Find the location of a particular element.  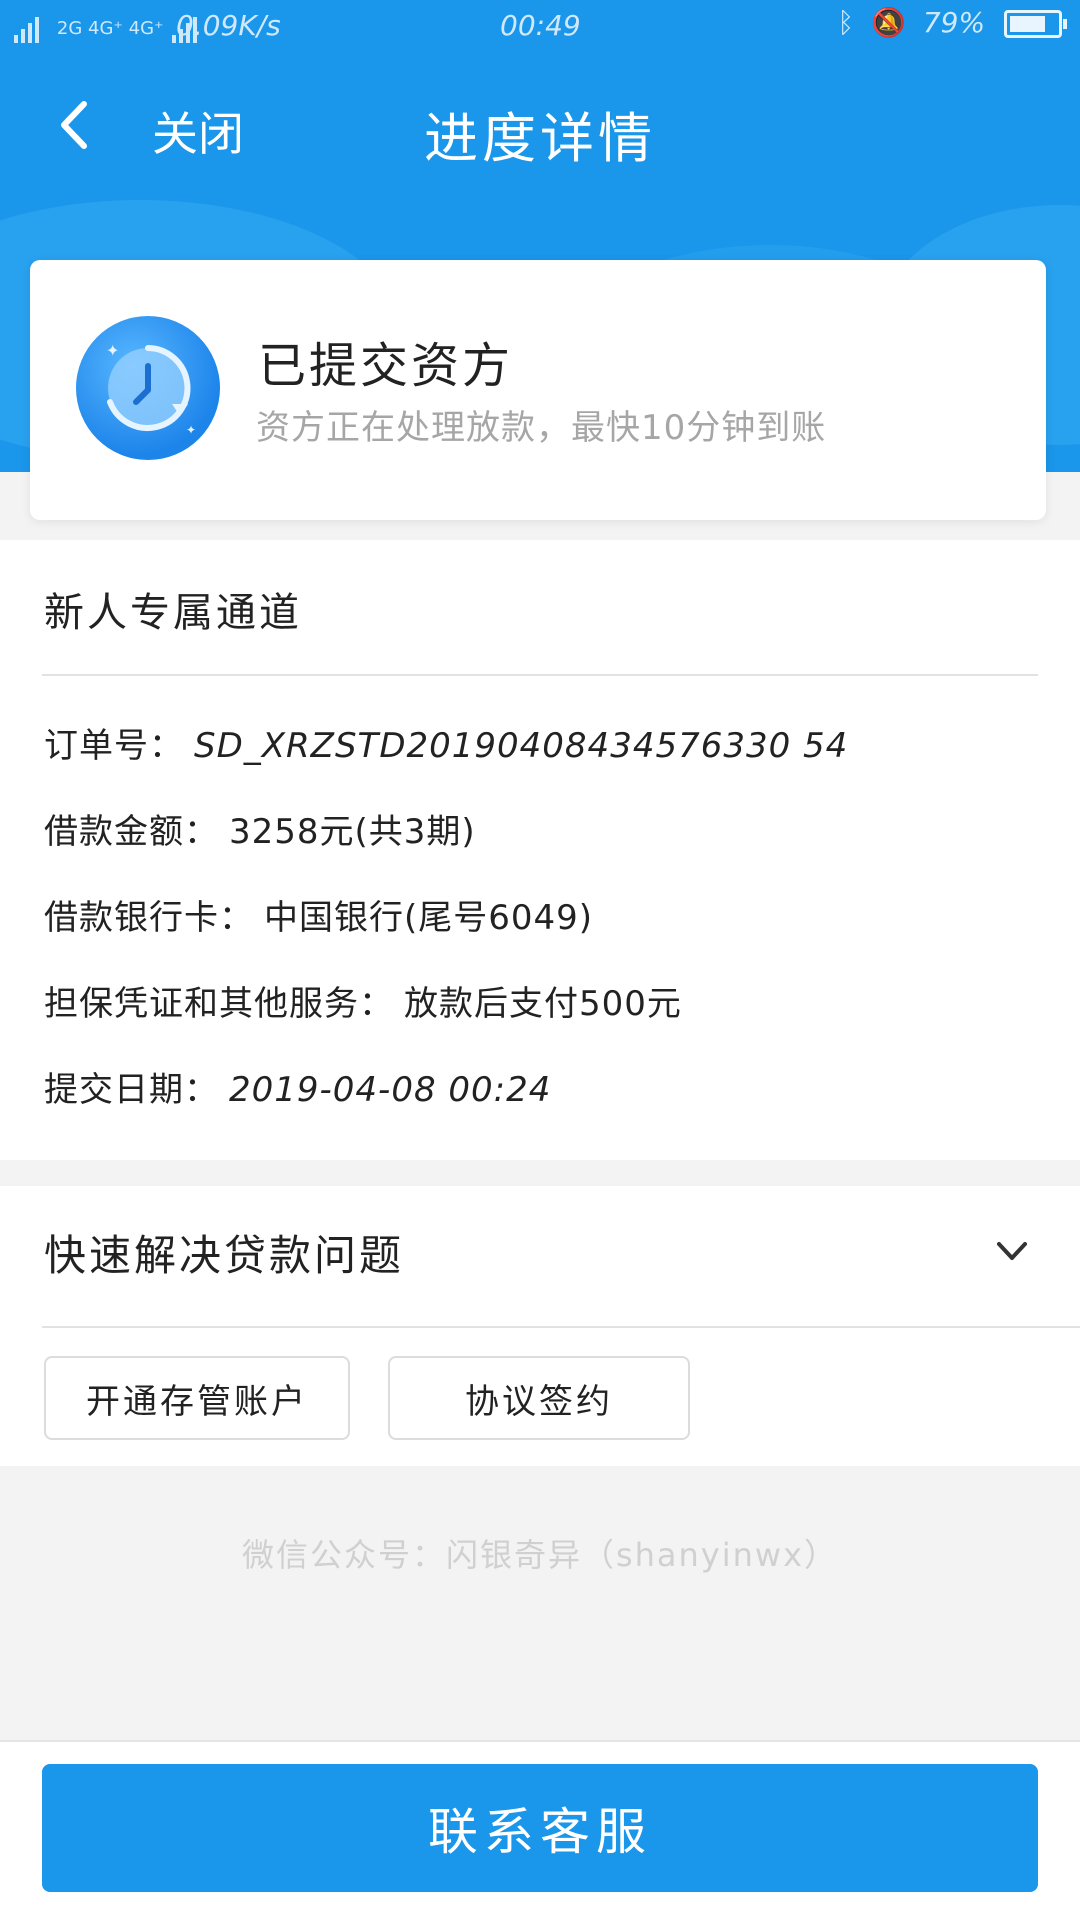

status-subtitle: 资方正在处理放款，最快10分钟到账 is located at coordinates (541, 428).